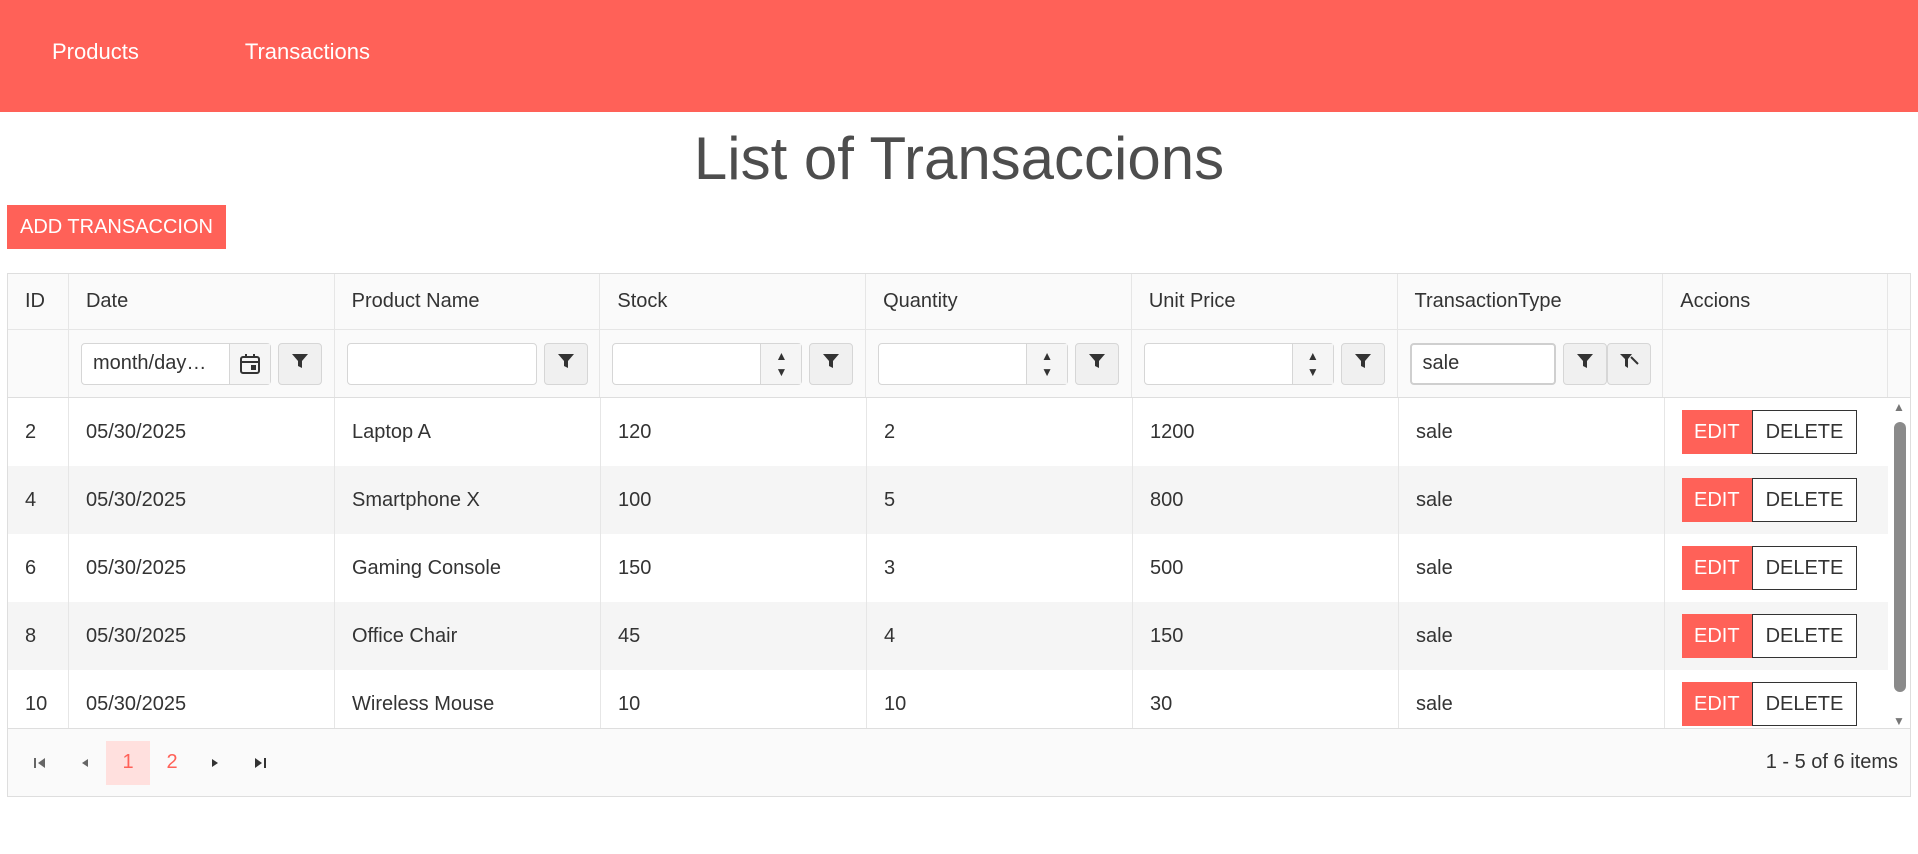 The height and width of the screenshot is (854, 1918). I want to click on product-name-filter-input, so click(441, 363).